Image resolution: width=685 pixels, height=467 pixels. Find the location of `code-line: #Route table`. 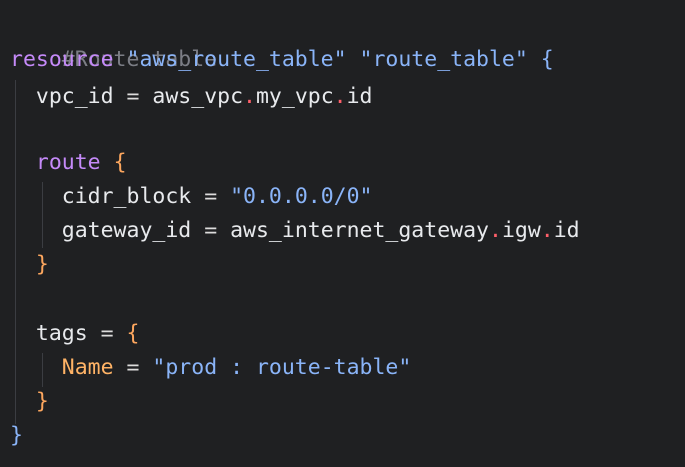

code-line: #Route table is located at coordinates (113, 40).